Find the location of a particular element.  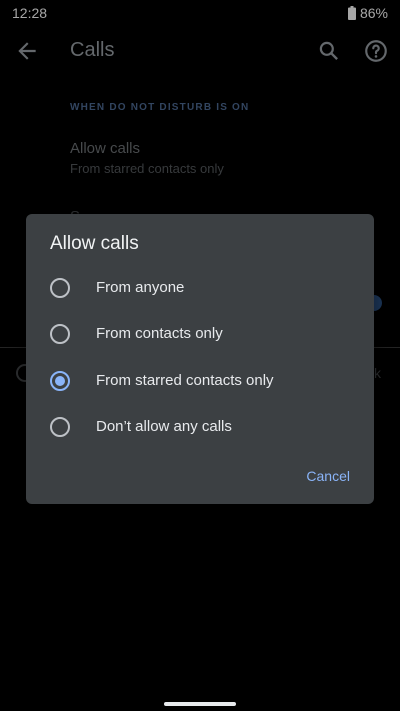

option-from-starred-contacts-only: From starred contacts only is located at coordinates (200, 381).